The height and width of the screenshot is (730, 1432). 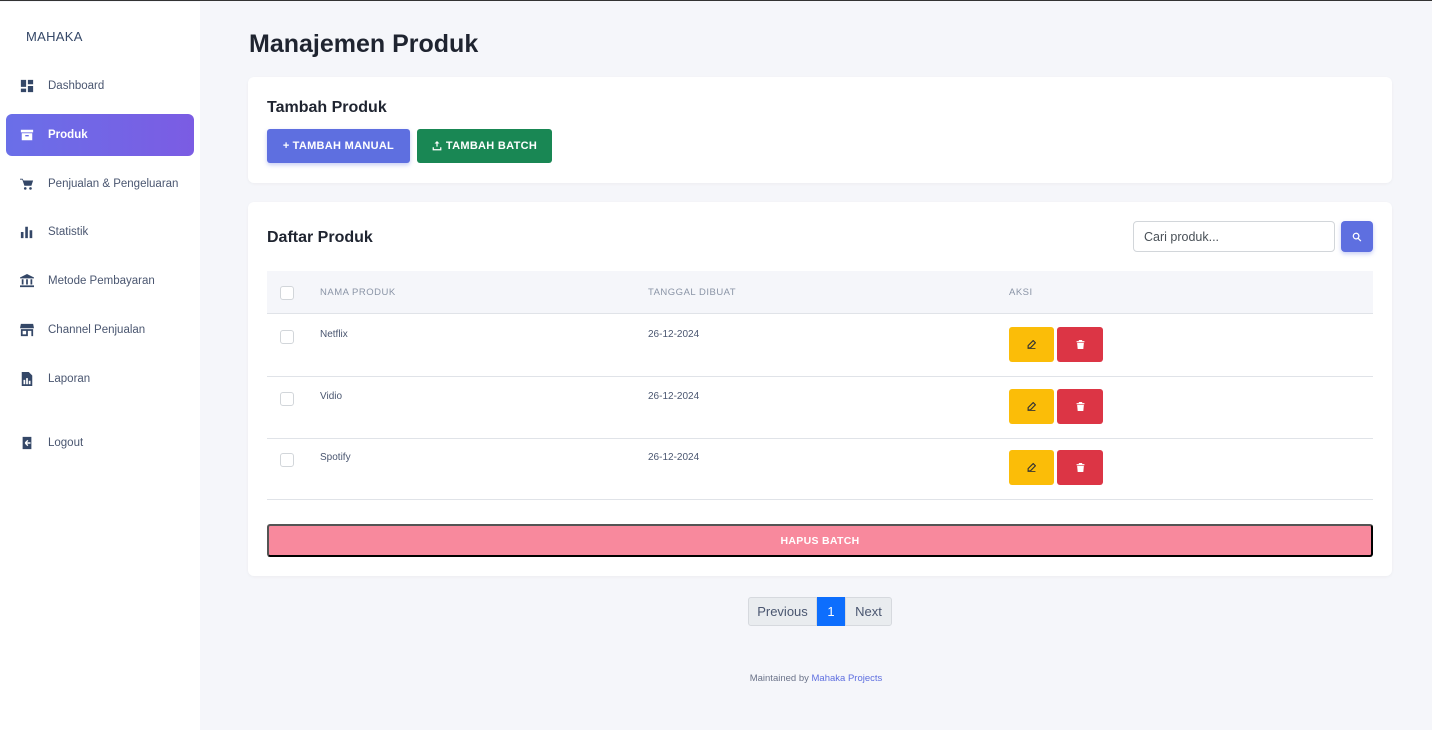 What do you see at coordinates (1021, 292) in the screenshot?
I see `column-header-action: AKSI` at bounding box center [1021, 292].